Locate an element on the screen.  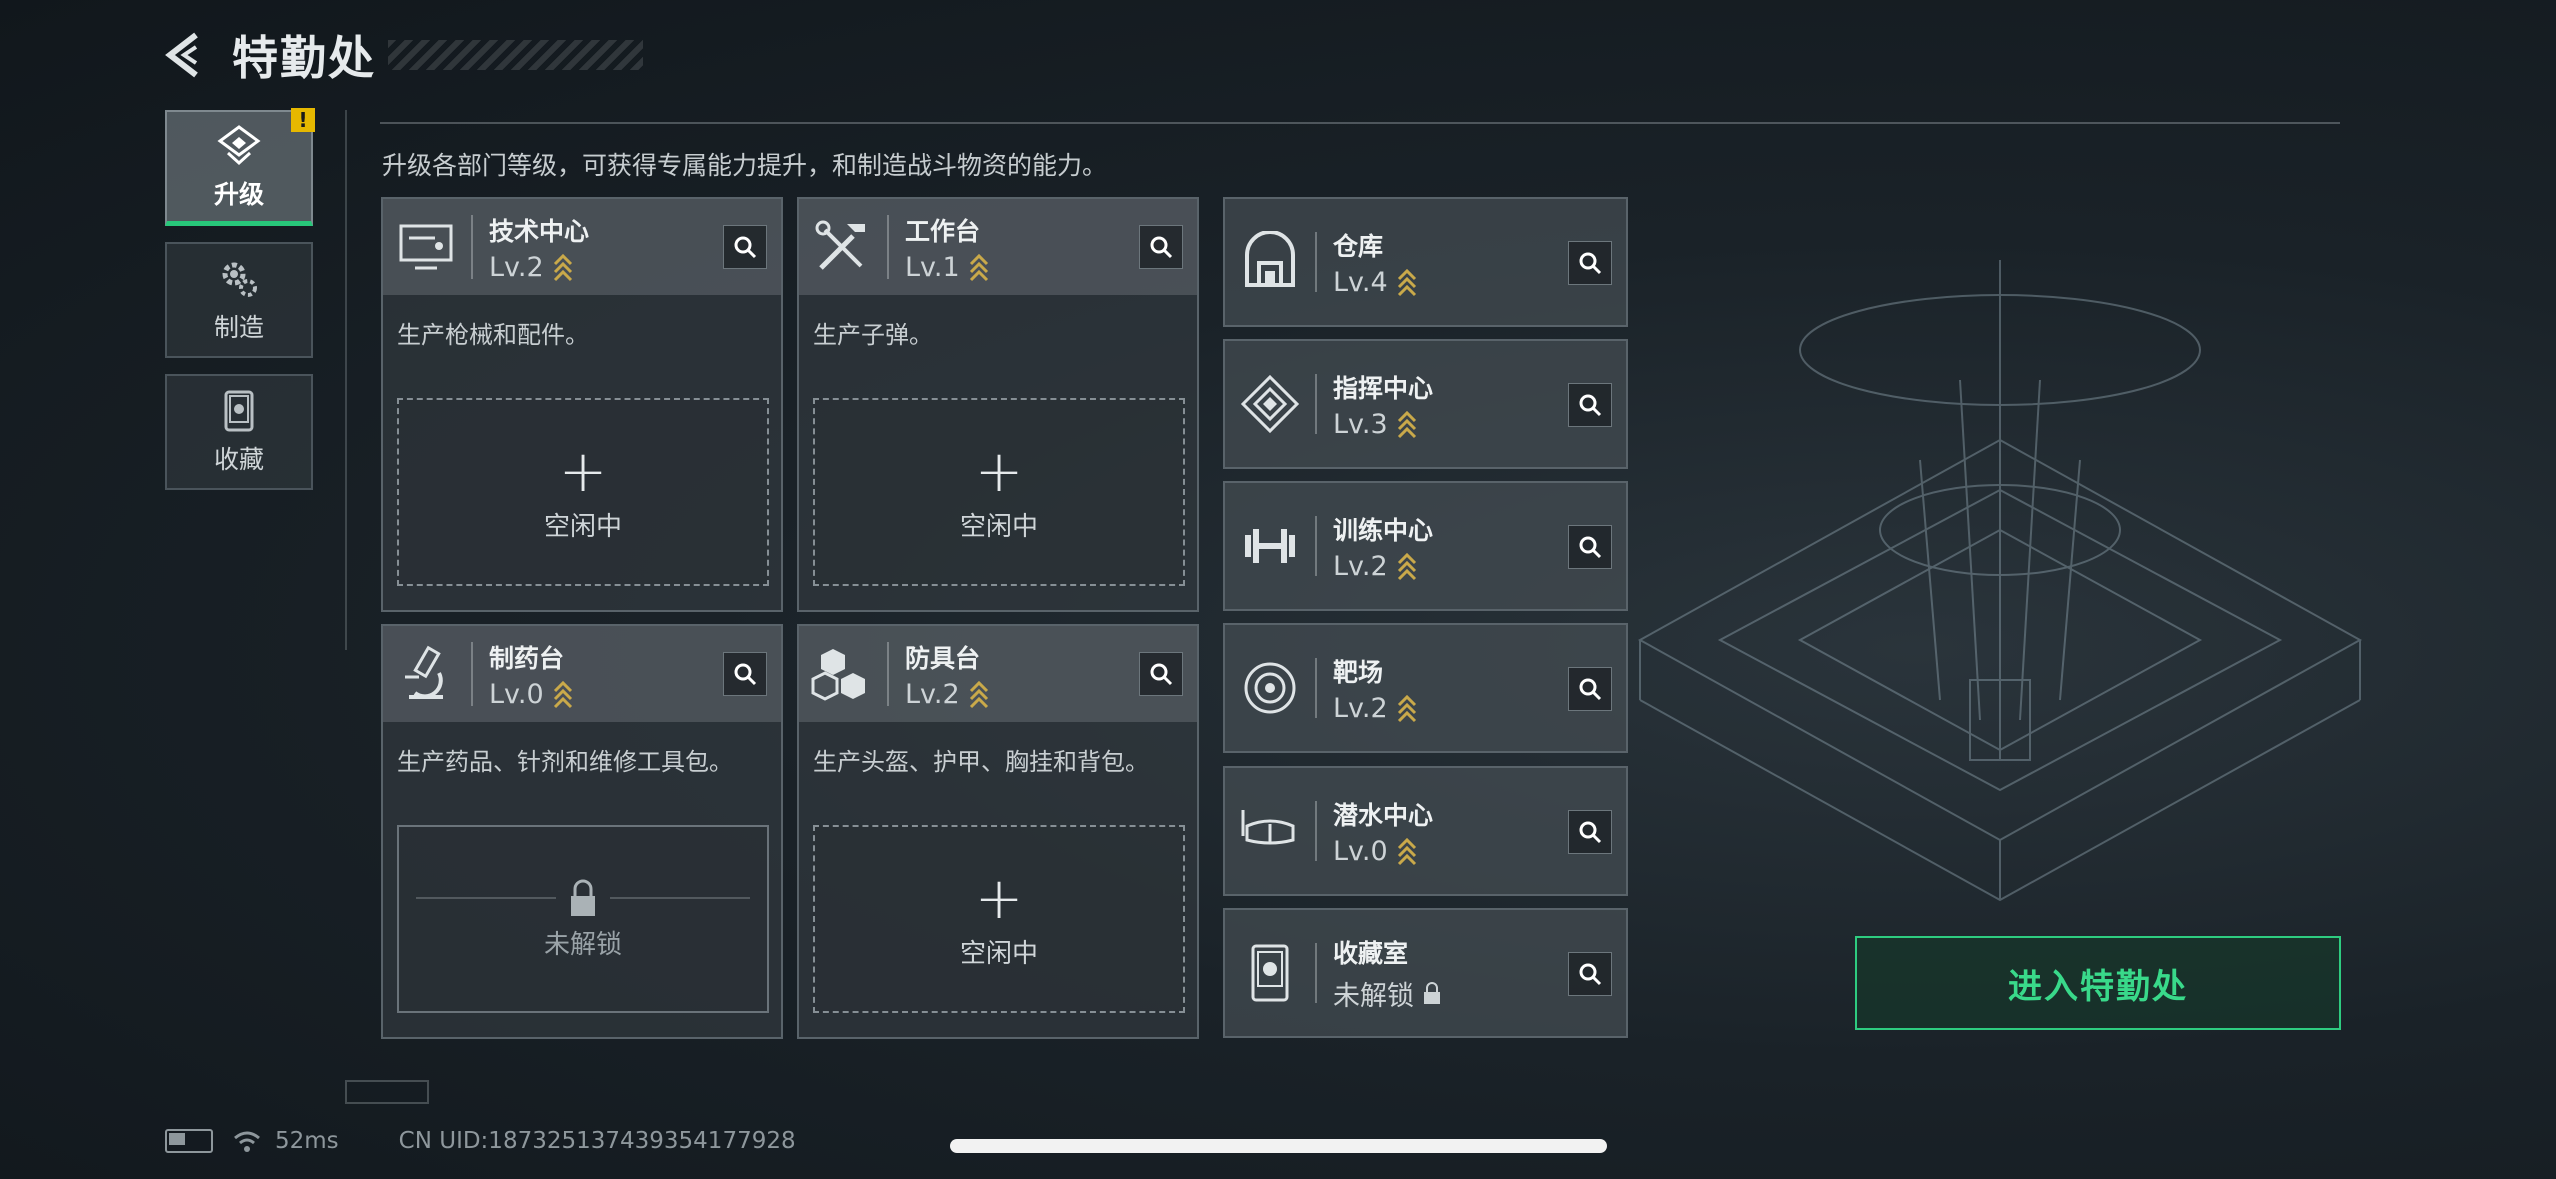
card-armor-bench: 防具台 Lv.2 生产头盔、护甲、胸挂和背包。 + 空闲中 is located at coordinates (998, 831).